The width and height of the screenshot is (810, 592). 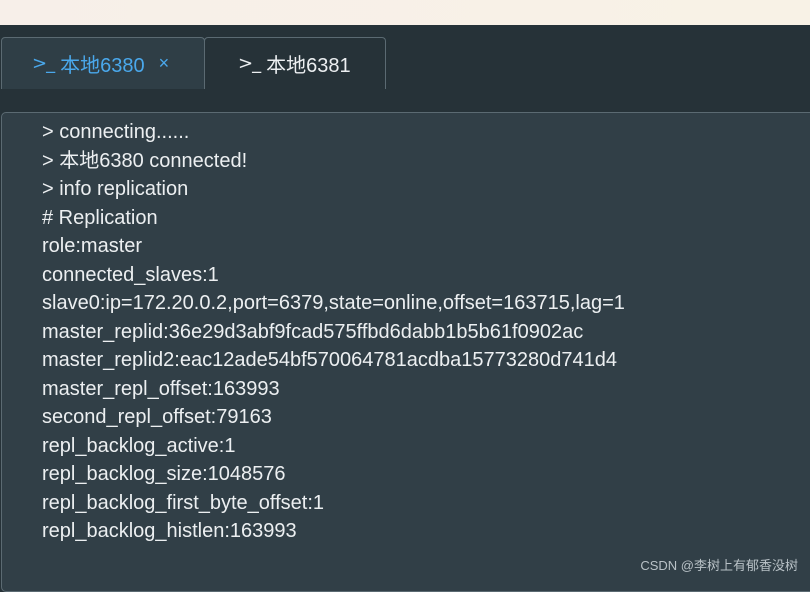 I want to click on terminal-line: repl_backlog_histlen:163993, so click(x=169, y=531).